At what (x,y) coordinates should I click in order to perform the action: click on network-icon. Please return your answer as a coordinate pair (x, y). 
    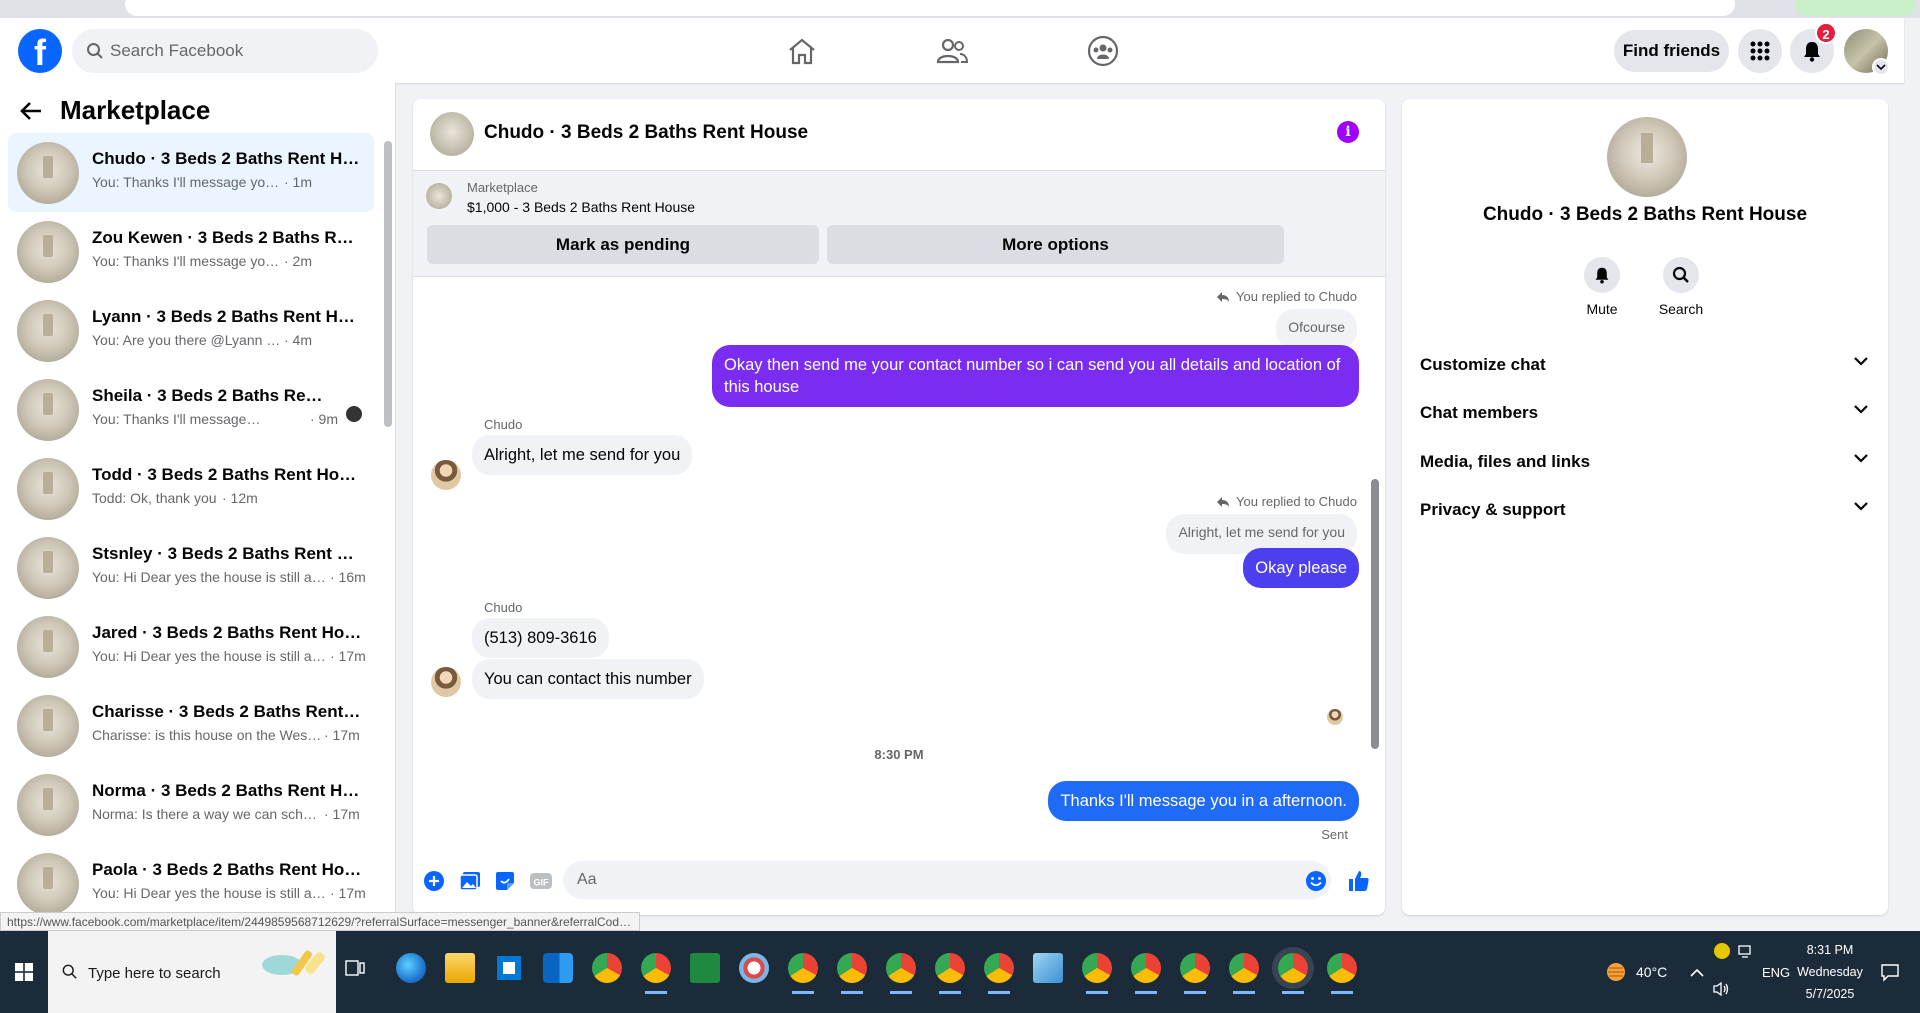
    Looking at the image, I should click on (1746, 953).